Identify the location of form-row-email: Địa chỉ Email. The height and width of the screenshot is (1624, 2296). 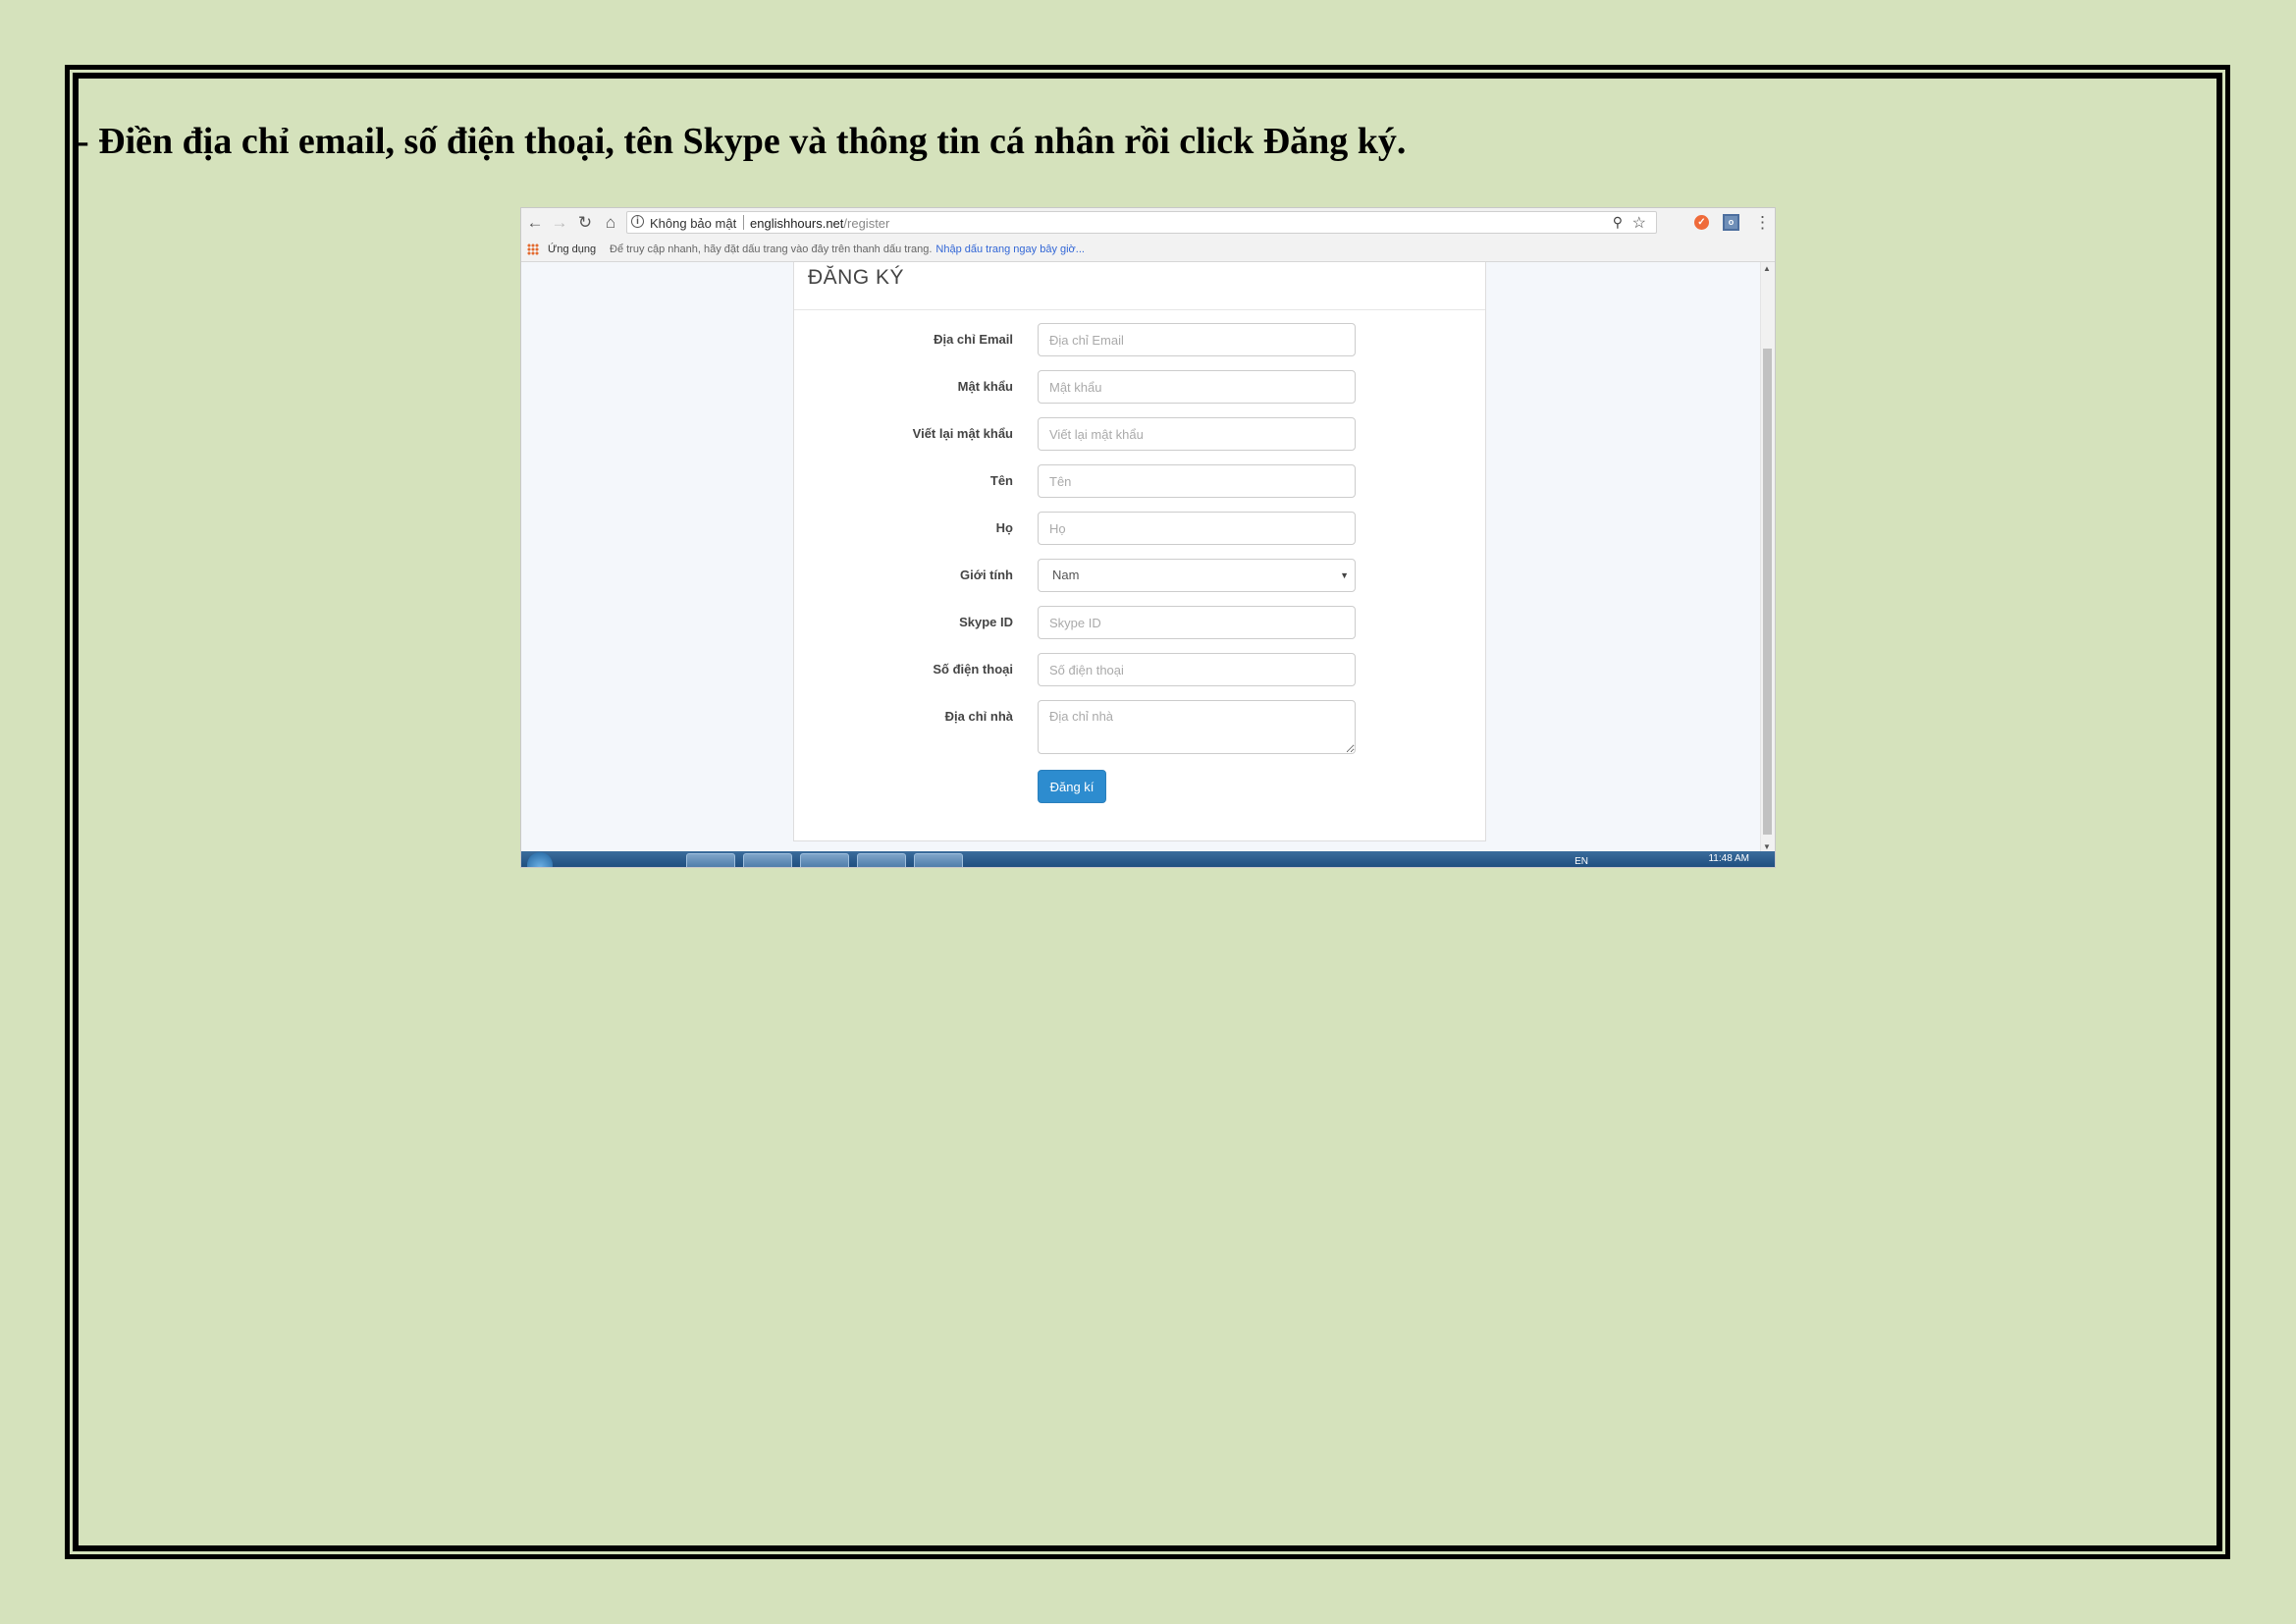
(1139, 339).